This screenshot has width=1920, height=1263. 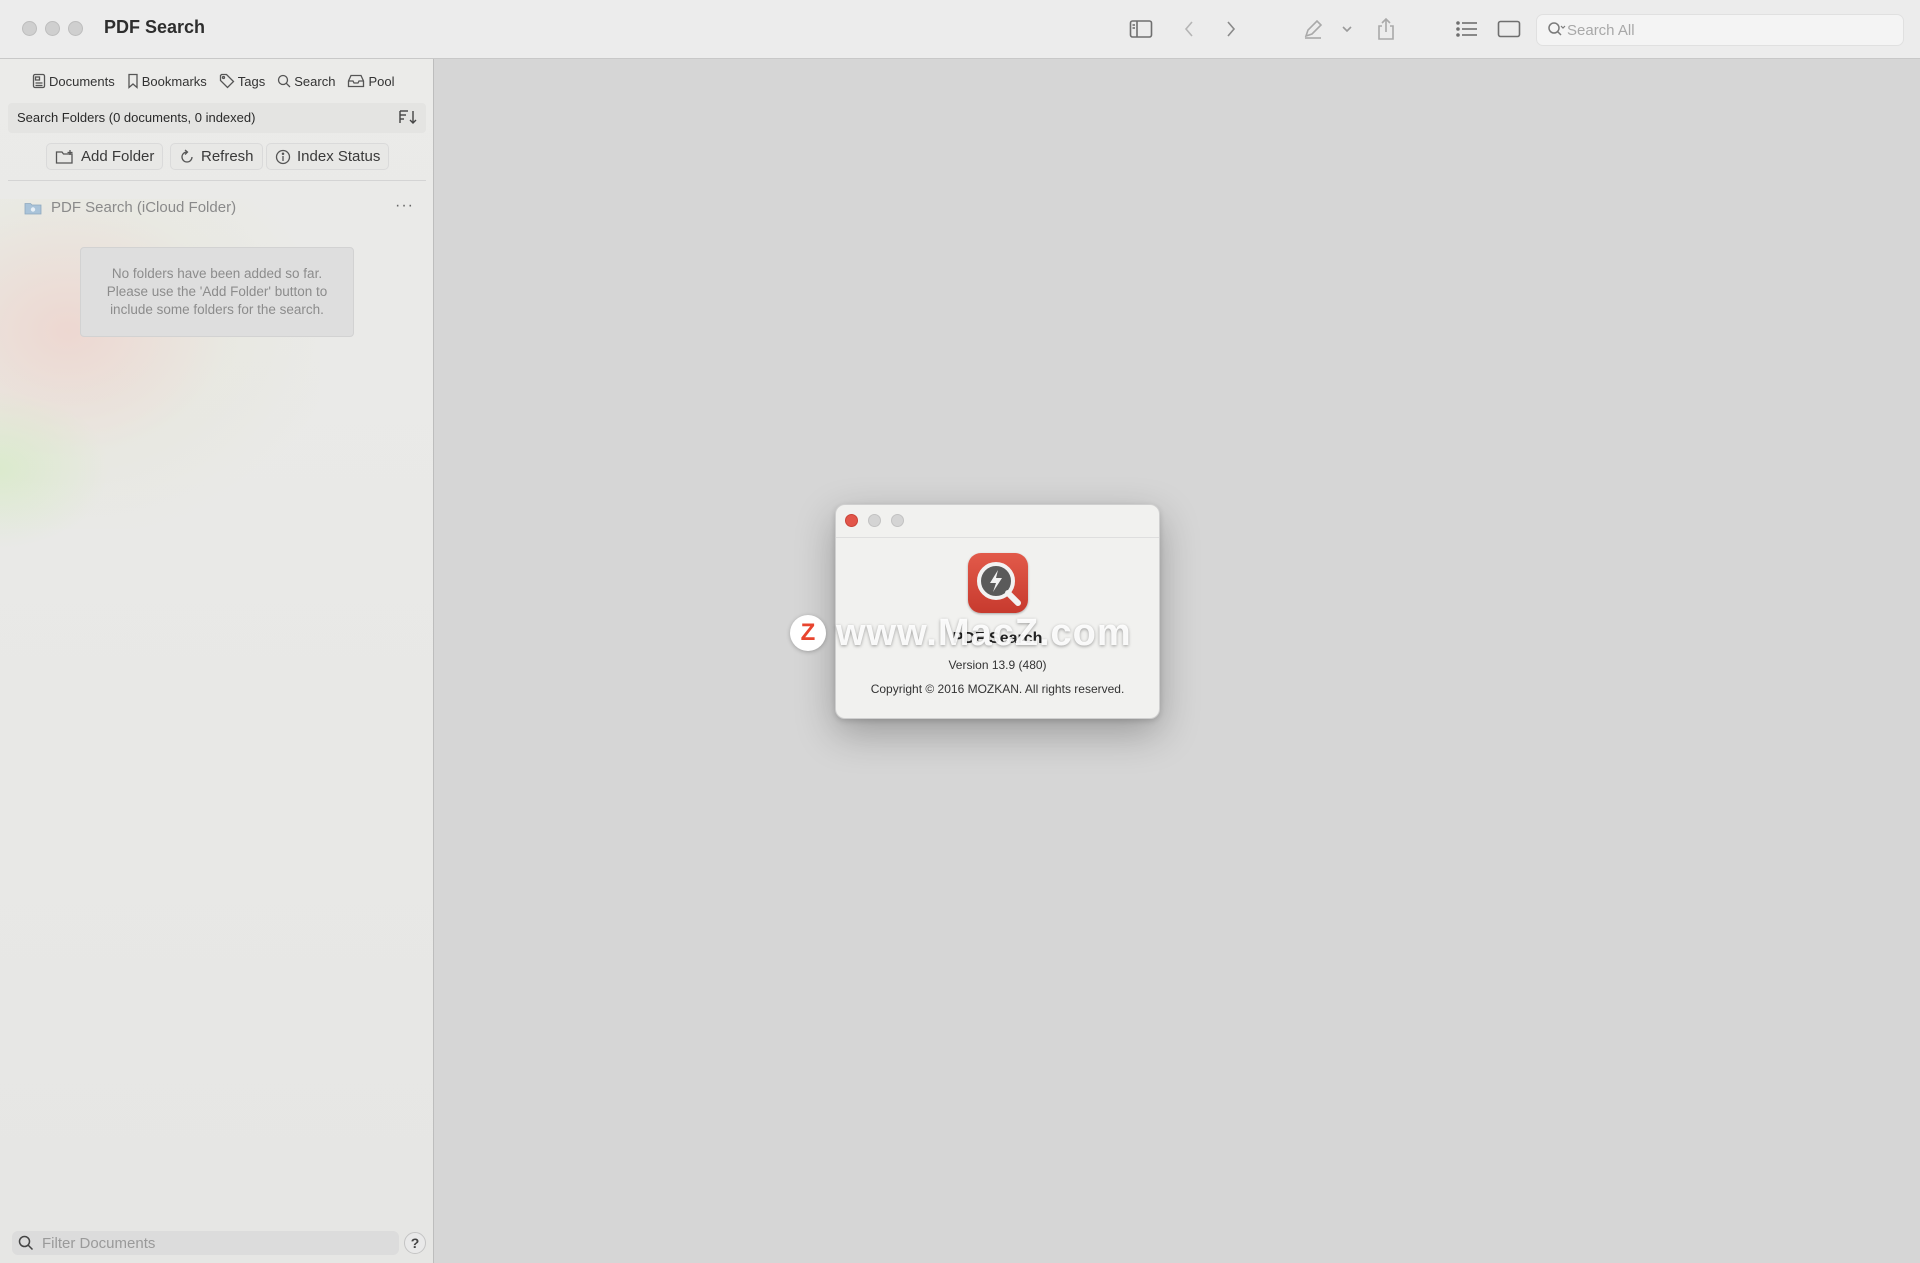 What do you see at coordinates (1720, 30) in the screenshot?
I see `search-all-field: Search All` at bounding box center [1720, 30].